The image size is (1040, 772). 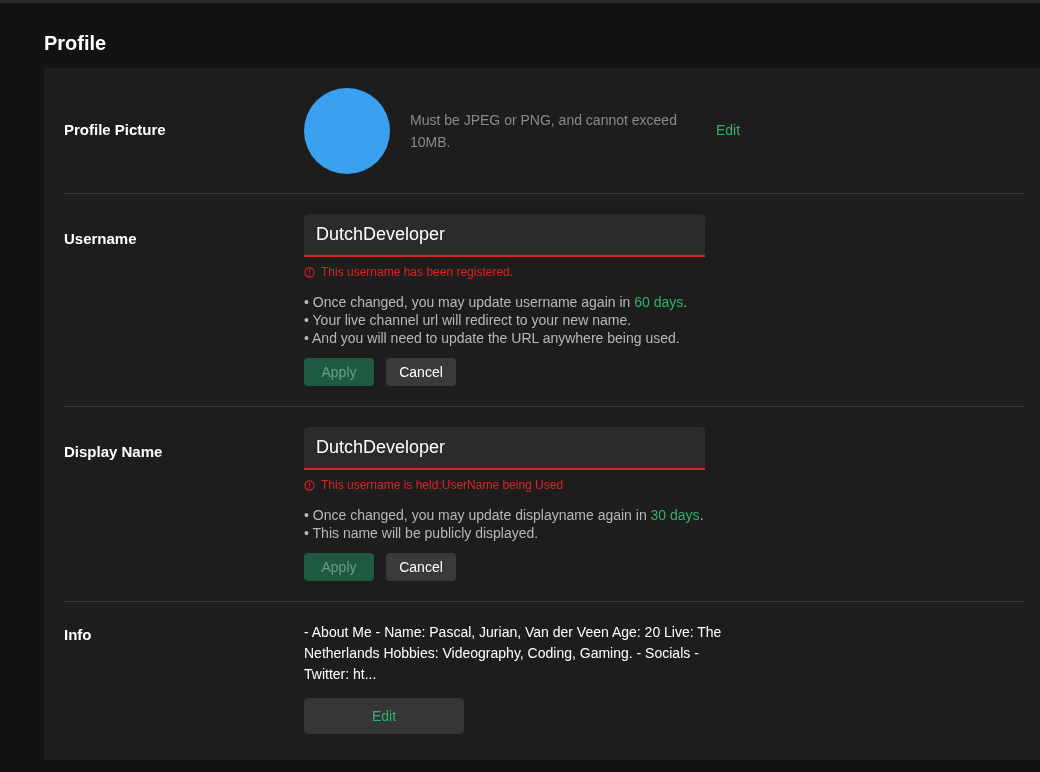 I want to click on edit-button: Edit, so click(x=384, y=716).